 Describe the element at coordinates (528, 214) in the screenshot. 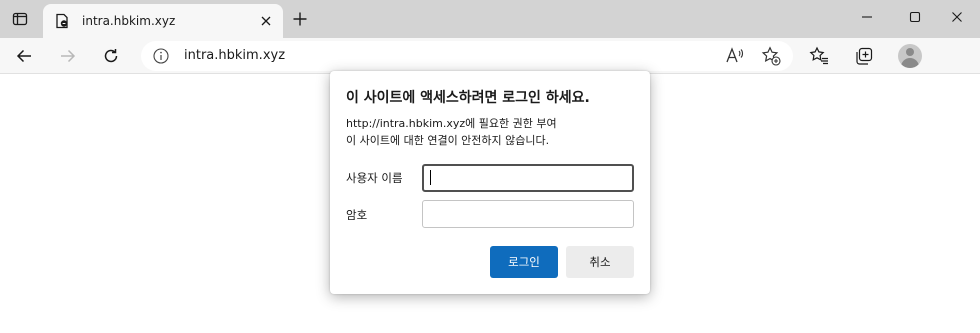

I see `password-field` at that location.